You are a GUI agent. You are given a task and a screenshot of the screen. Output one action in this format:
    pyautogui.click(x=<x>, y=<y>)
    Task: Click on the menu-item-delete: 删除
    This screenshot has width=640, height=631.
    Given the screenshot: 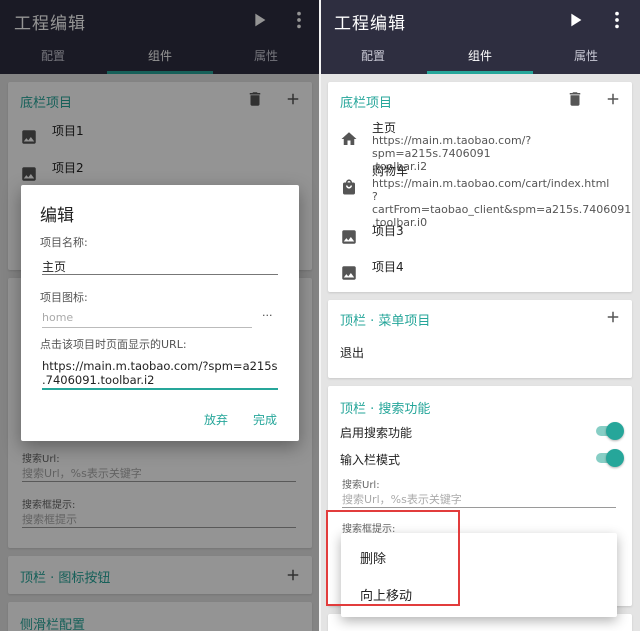 What is the action you would take?
    pyautogui.click(x=373, y=557)
    